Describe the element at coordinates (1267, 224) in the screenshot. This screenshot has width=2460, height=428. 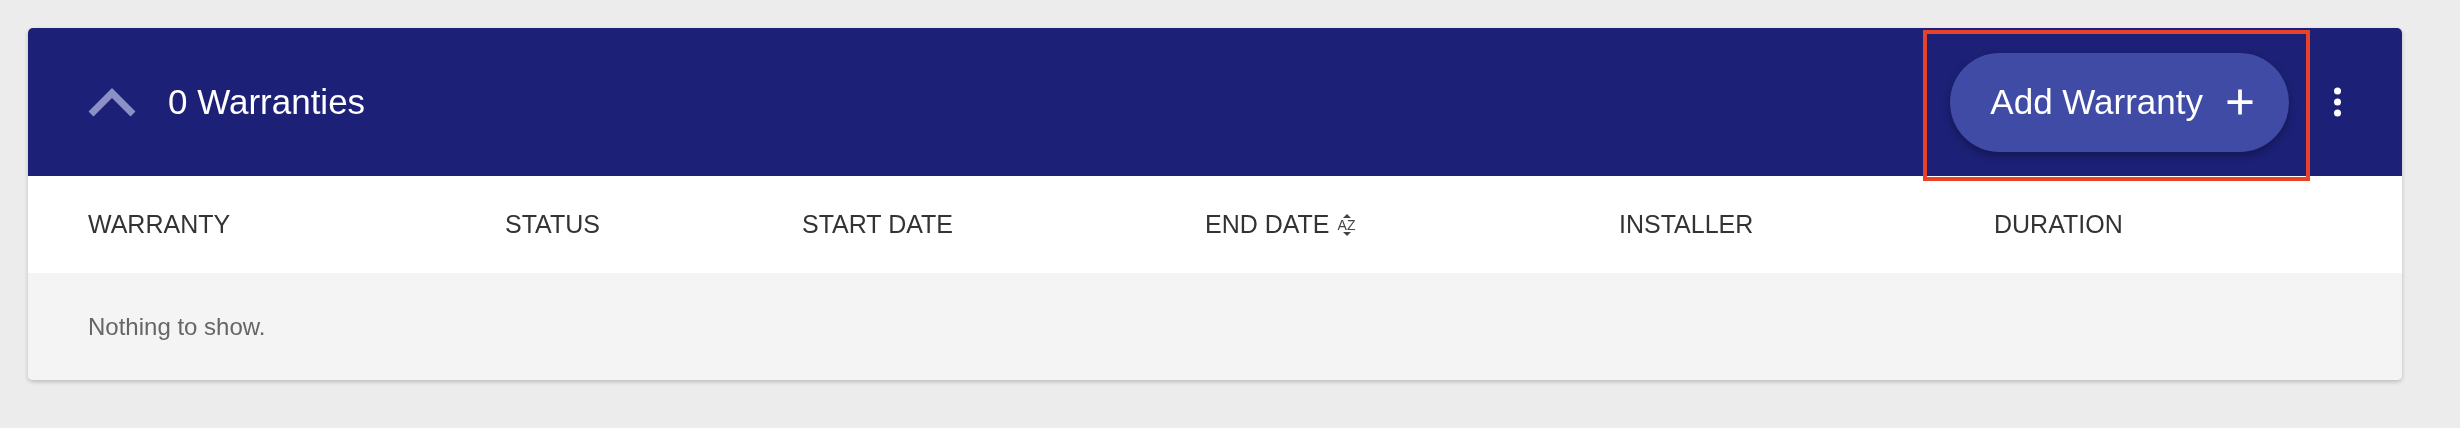
I see `column-header: END DATE` at that location.